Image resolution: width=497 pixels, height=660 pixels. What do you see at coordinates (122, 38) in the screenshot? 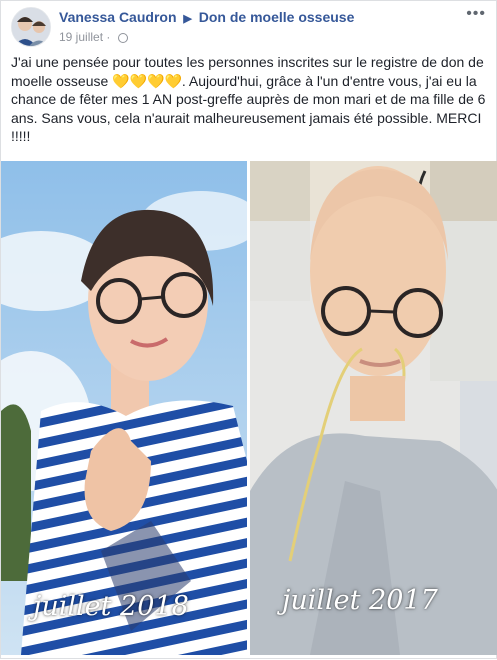
I see `globe-icon` at bounding box center [122, 38].